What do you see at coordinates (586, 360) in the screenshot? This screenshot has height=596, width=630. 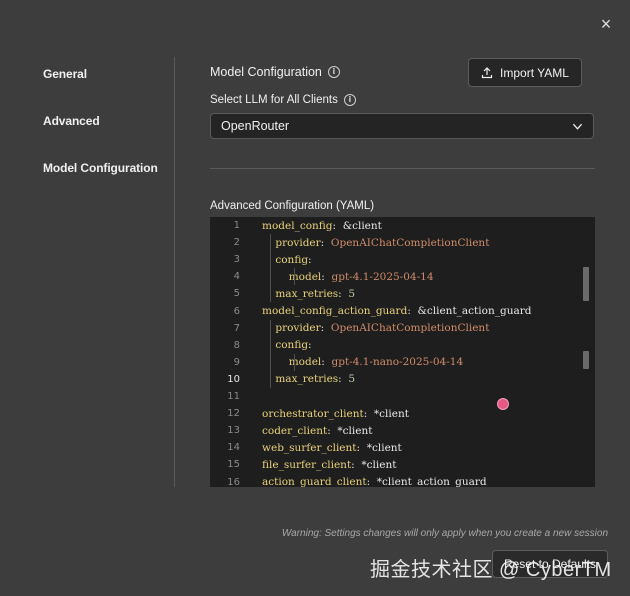 I see `editor-scrollbar-marker` at bounding box center [586, 360].